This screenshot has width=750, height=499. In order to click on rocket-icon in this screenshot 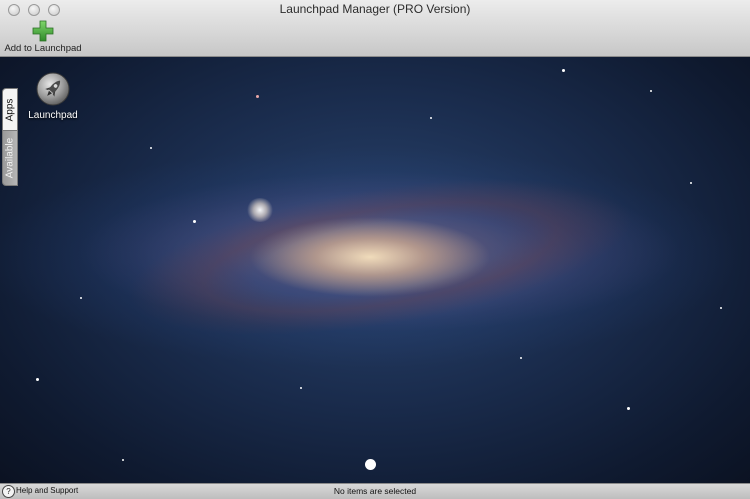, I will do `click(53, 89)`.